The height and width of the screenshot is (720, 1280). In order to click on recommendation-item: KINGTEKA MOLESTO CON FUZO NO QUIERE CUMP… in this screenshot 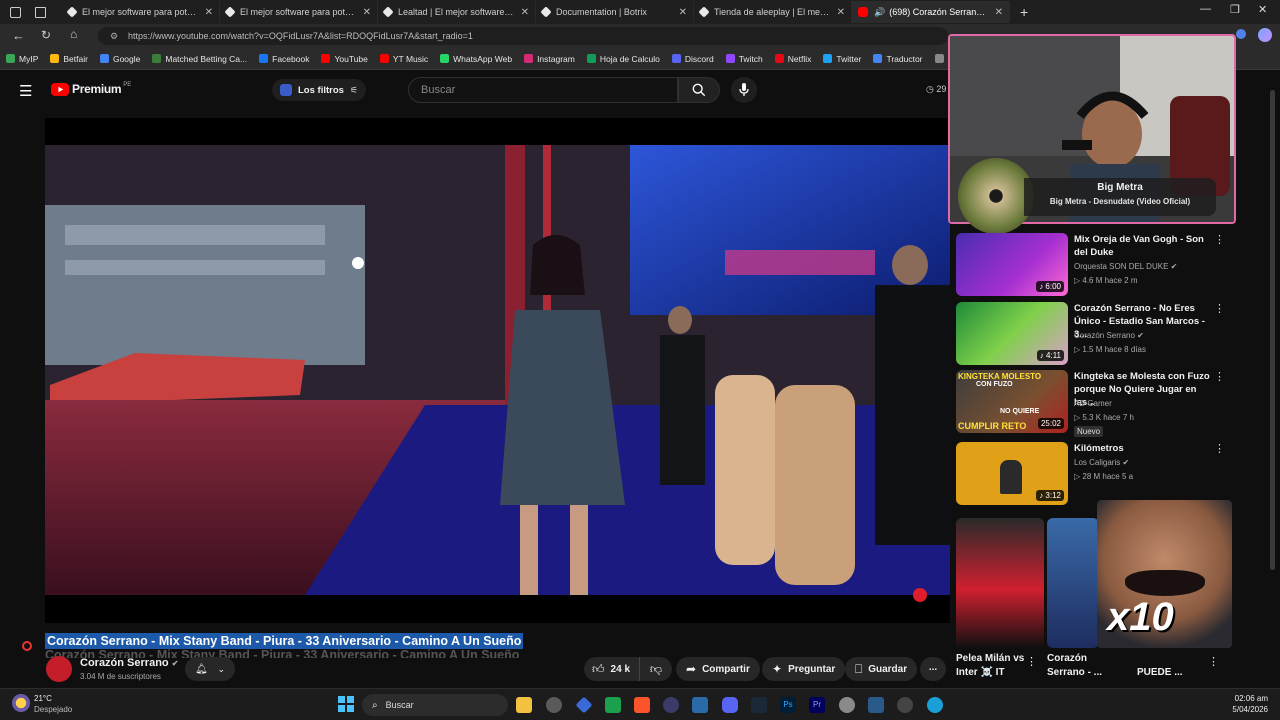, I will do `click(1091, 405)`.